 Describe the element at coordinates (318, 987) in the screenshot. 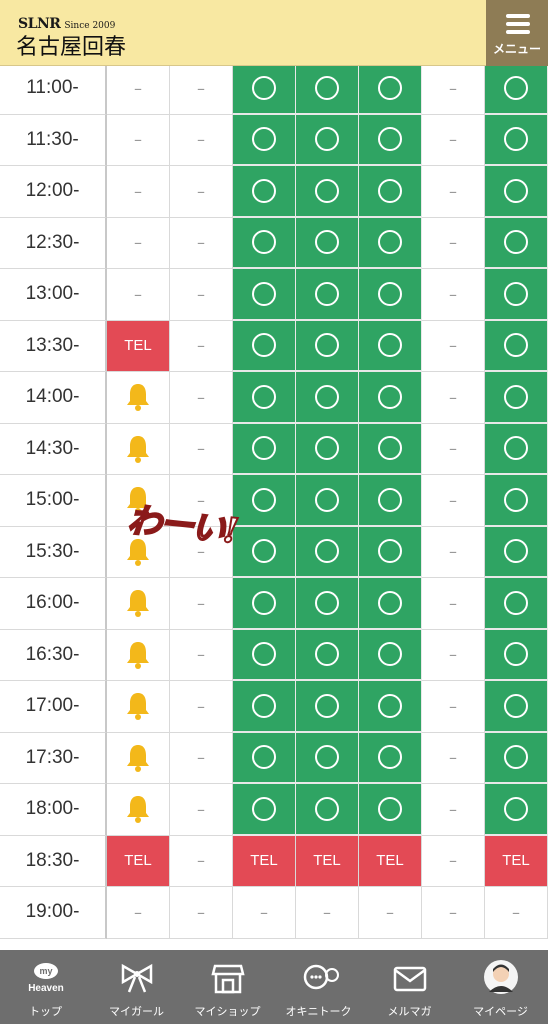

I see `nav-item-okini-talk: オキニトーク` at that location.